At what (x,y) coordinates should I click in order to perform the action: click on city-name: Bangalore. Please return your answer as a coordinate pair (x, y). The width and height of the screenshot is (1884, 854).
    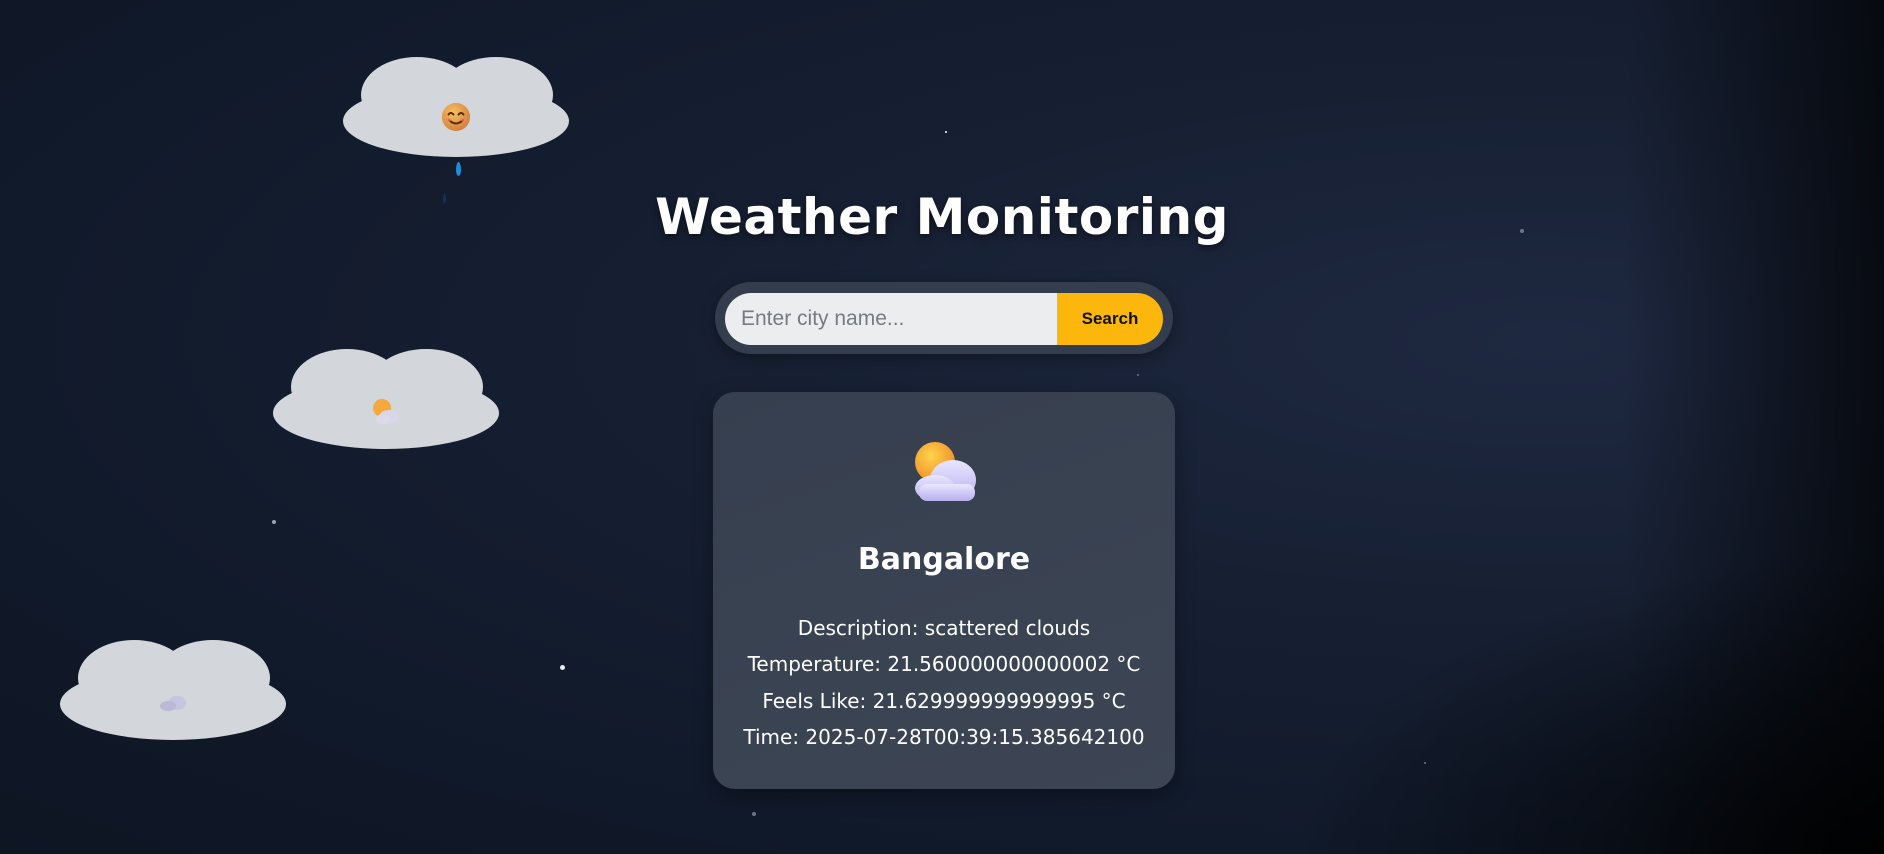
    Looking at the image, I should click on (944, 559).